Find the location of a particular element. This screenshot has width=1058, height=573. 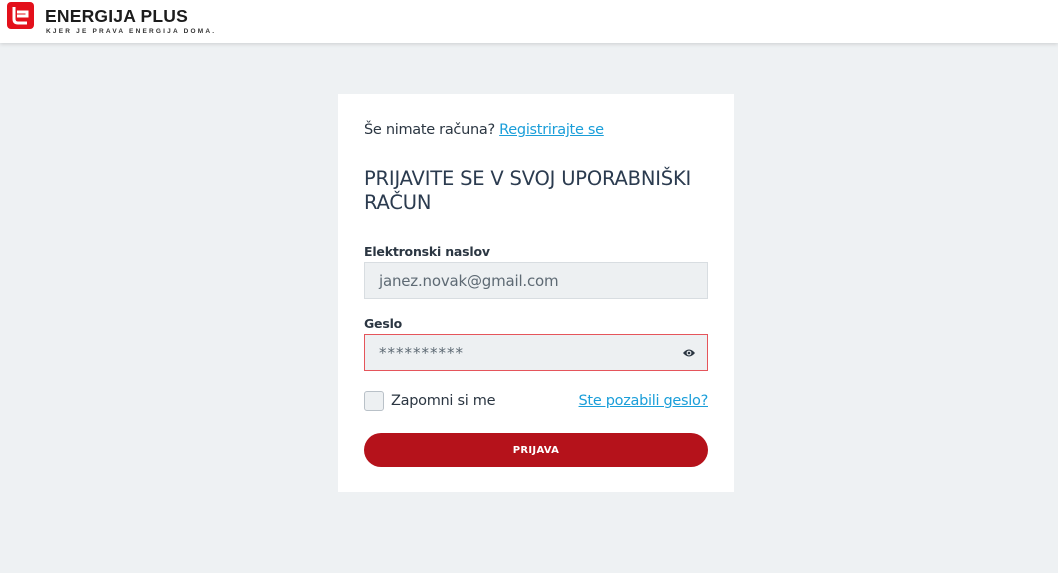

signup-prompt: Še nimate računa? Registrirajte se is located at coordinates (484, 130).